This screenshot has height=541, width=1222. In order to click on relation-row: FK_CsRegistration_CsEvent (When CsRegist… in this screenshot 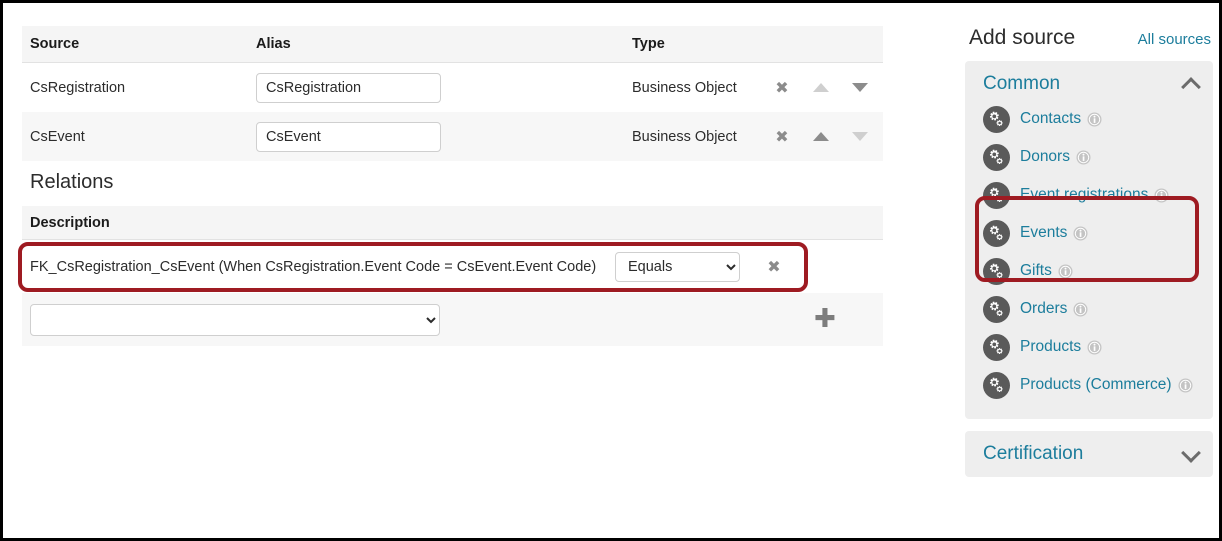, I will do `click(452, 266)`.